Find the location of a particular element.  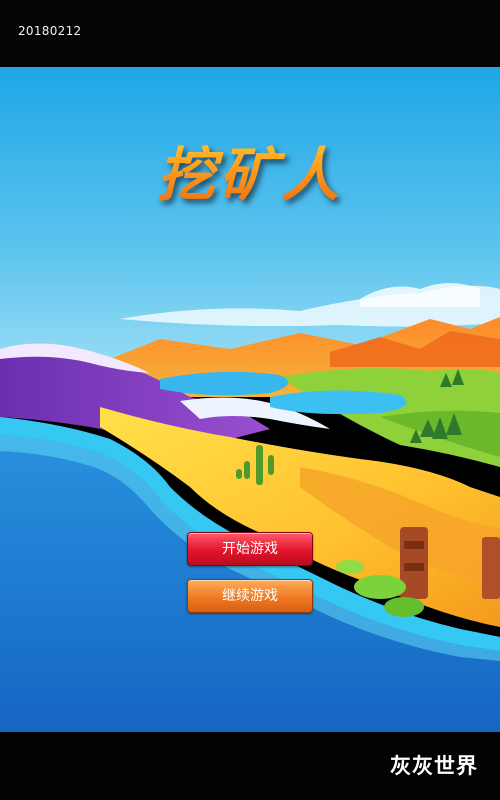

build-id-label: 20180212 is located at coordinates (50, 31).